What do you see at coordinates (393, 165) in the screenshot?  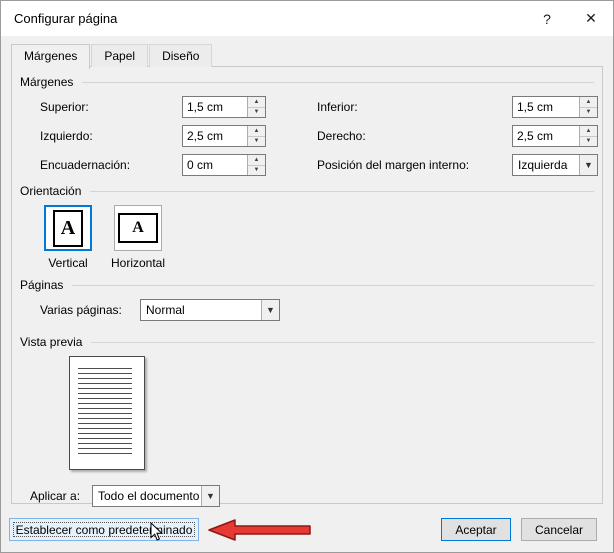 I see `posicion-margen-label: Posición del margen interno:` at bounding box center [393, 165].